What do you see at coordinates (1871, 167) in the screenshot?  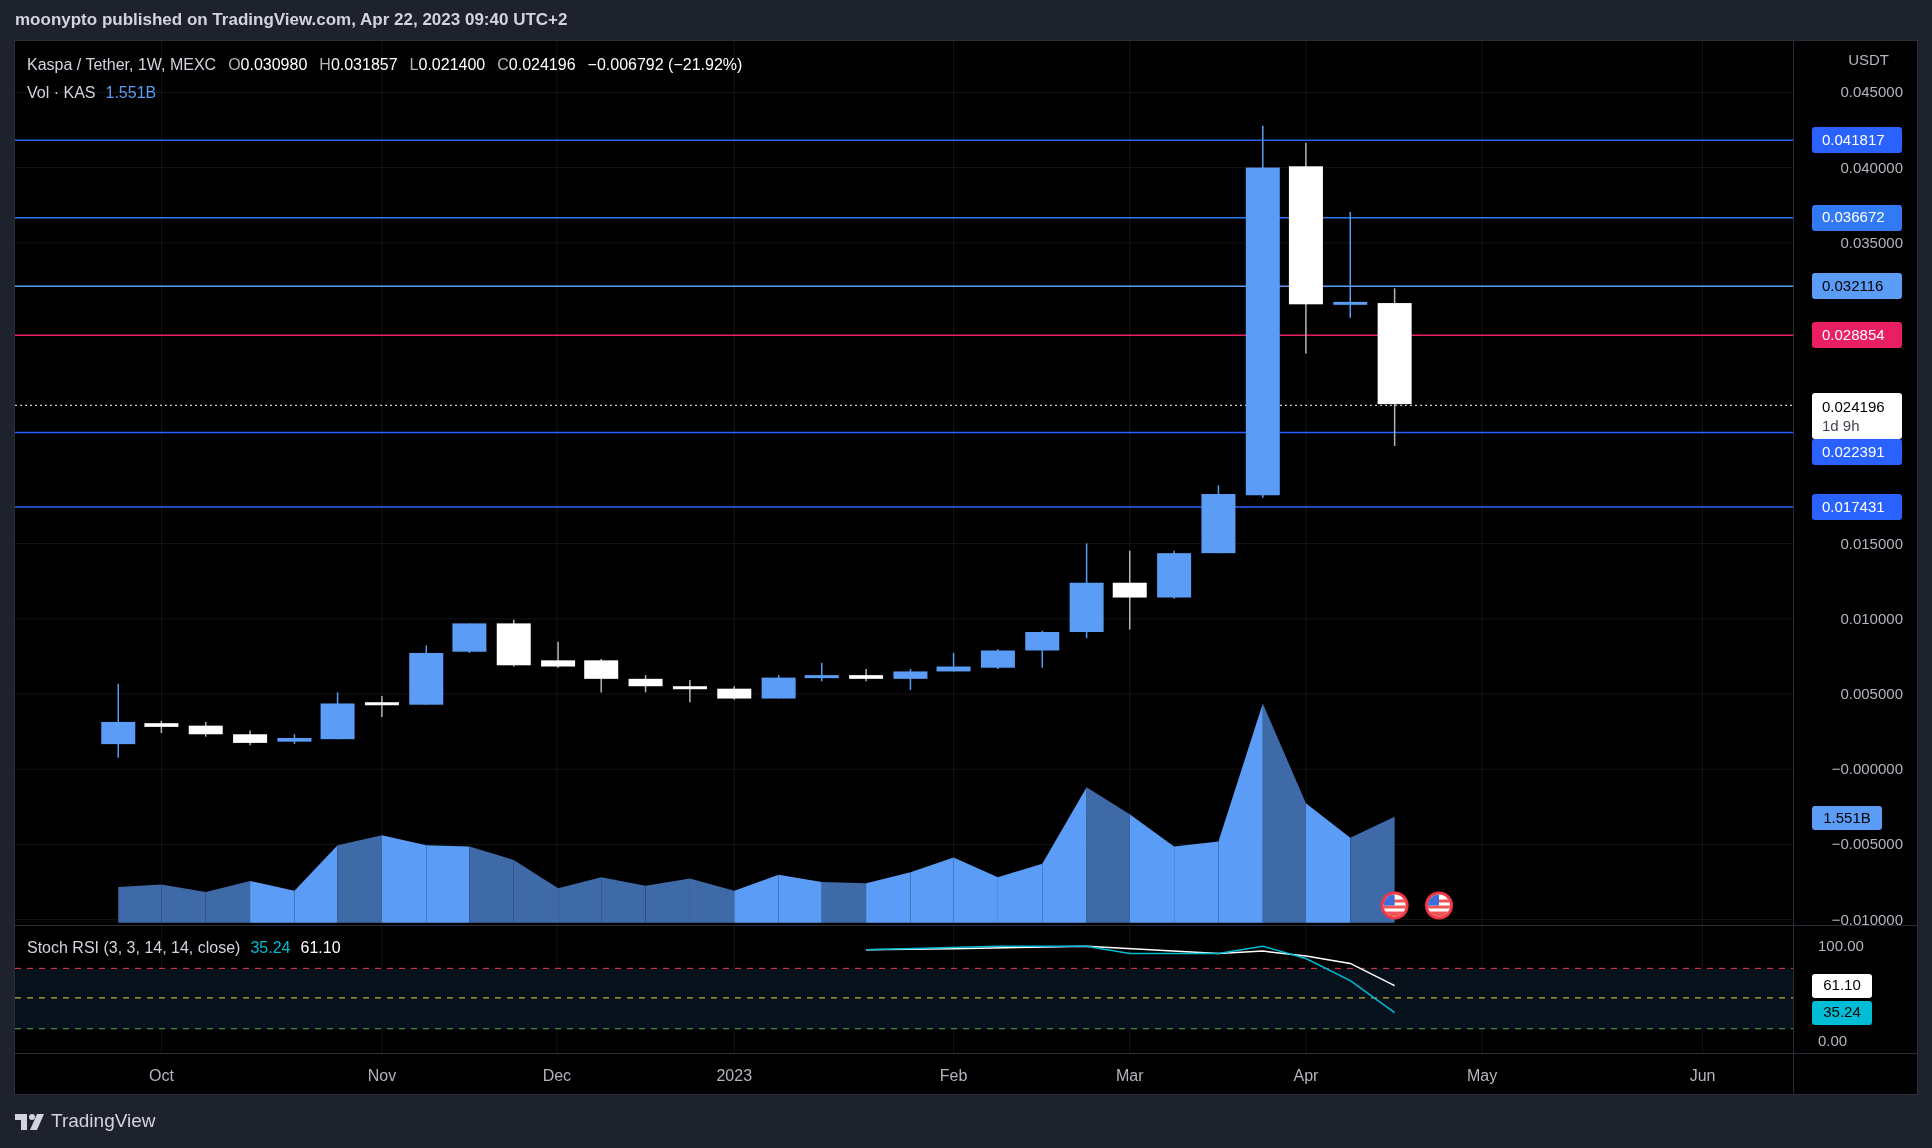 I see `price-tick-label: 0.040000` at bounding box center [1871, 167].